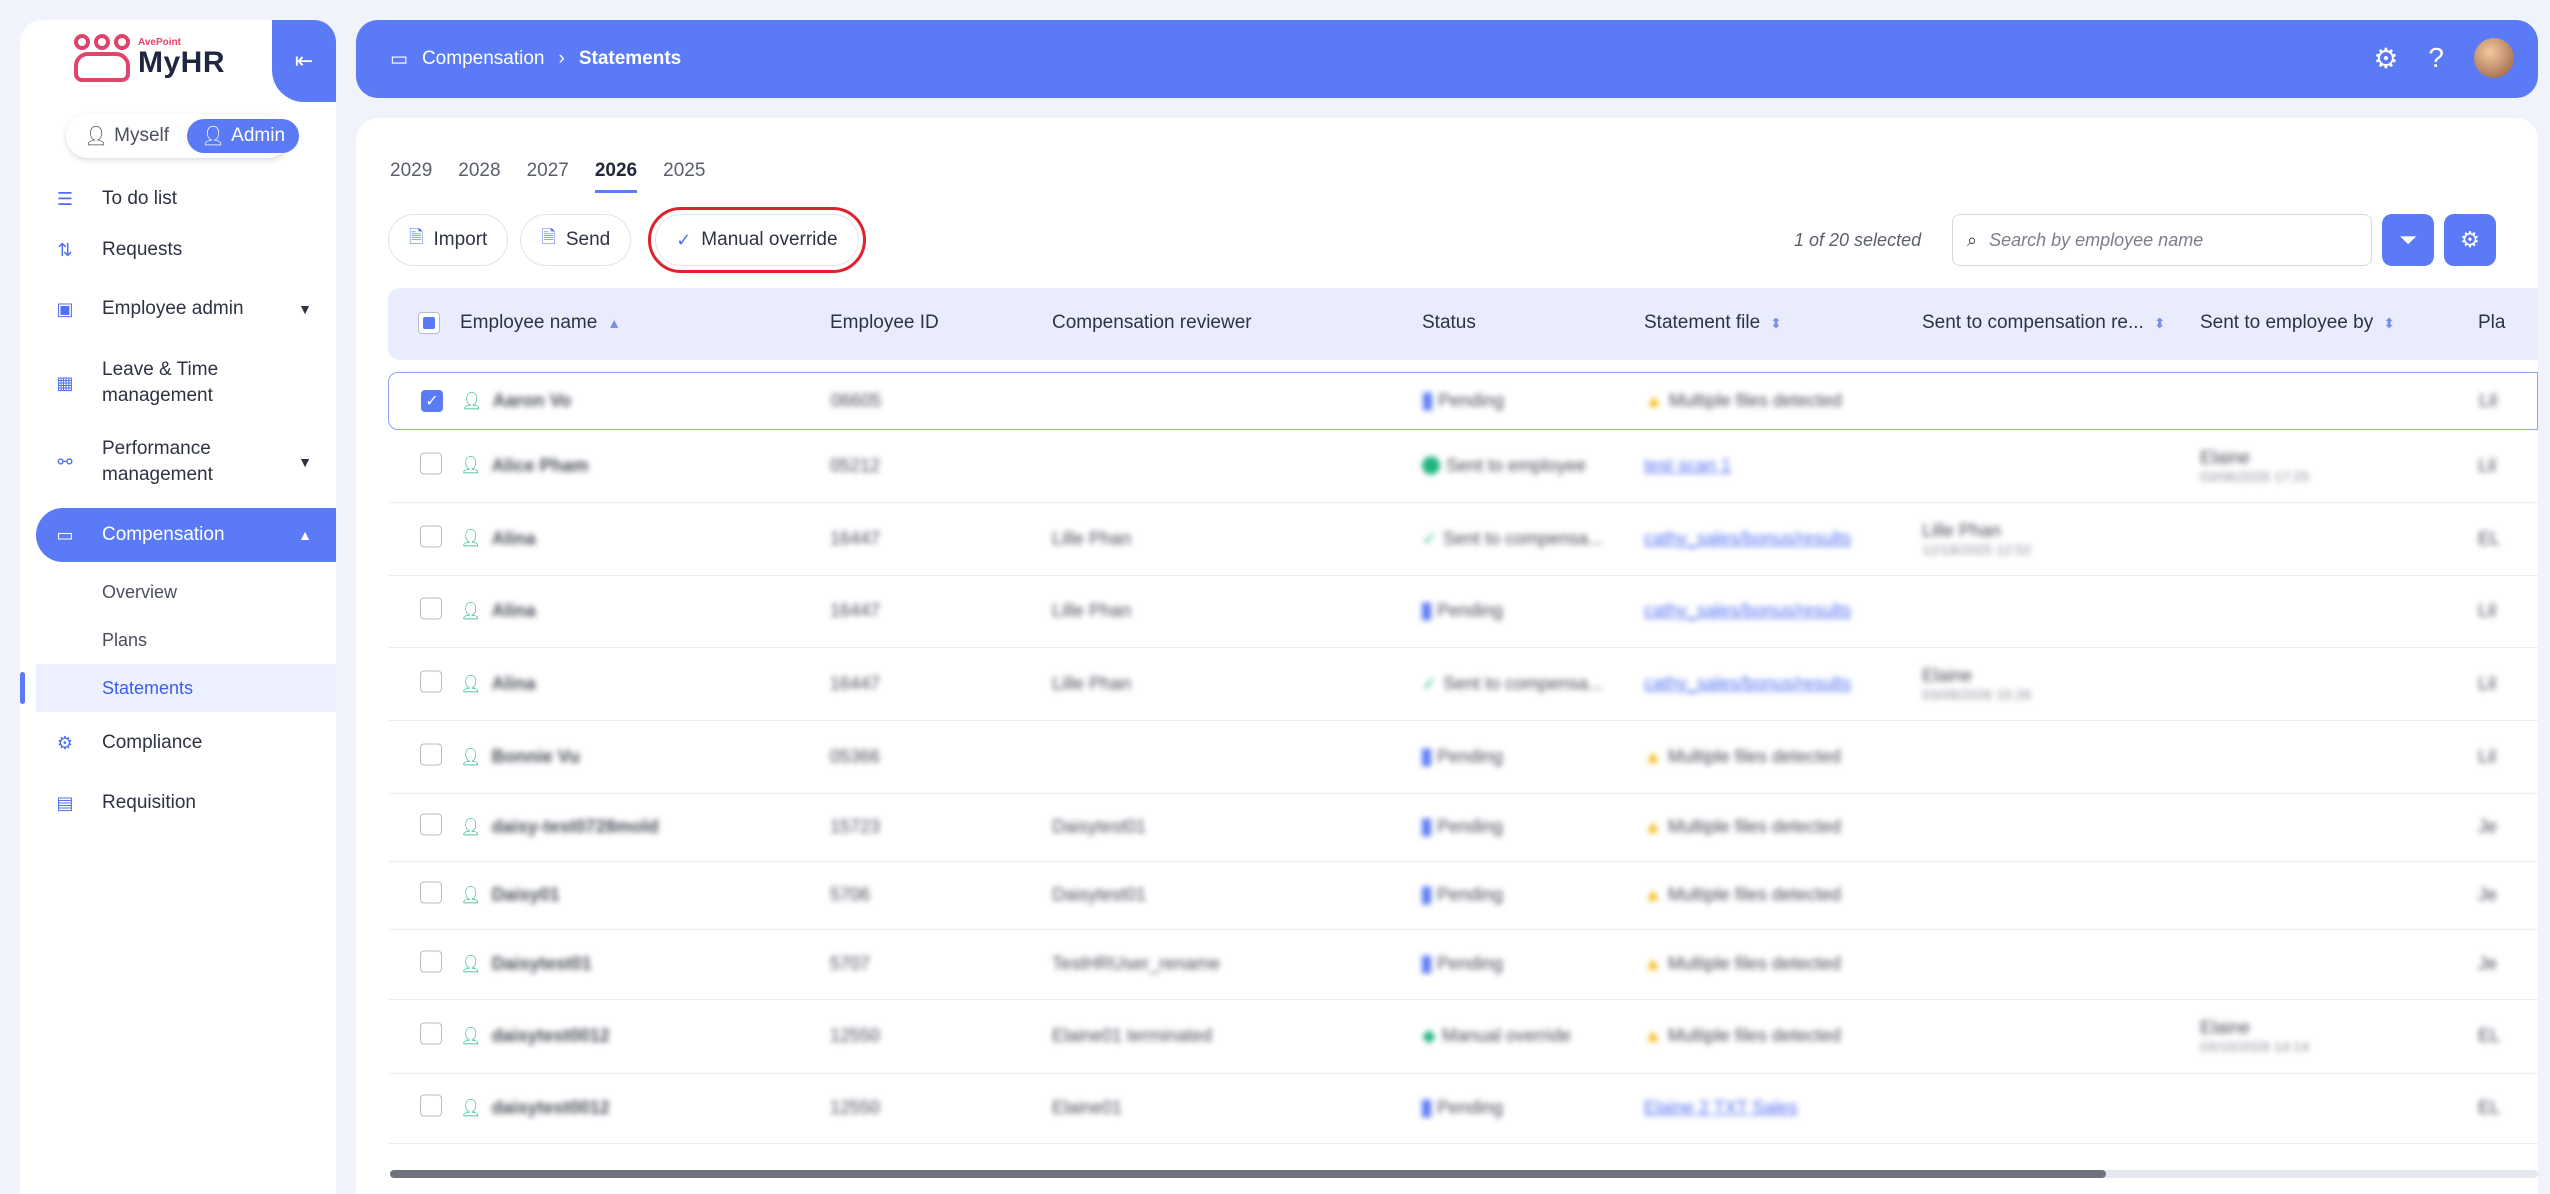  I want to click on manual-override-button: ✓ Manual override, so click(757, 240).